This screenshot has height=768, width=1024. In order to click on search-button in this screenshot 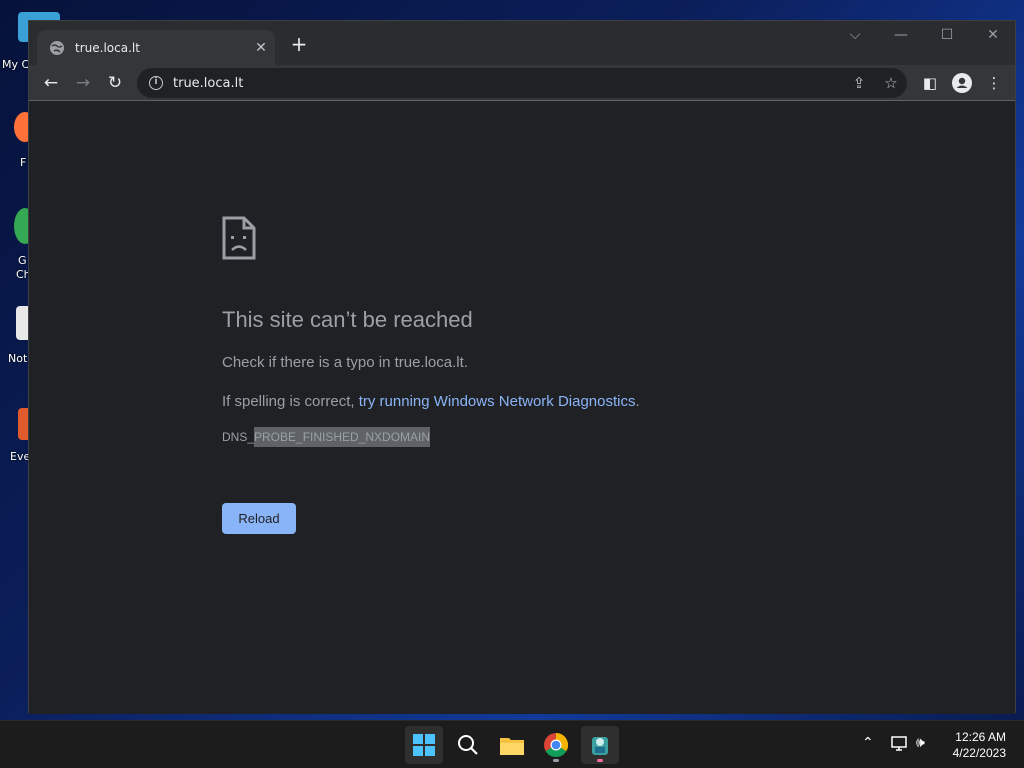, I will do `click(468, 745)`.